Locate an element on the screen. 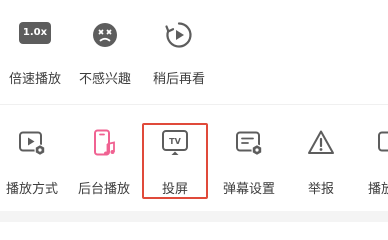  cast-highlight-box is located at coordinates (175, 161).